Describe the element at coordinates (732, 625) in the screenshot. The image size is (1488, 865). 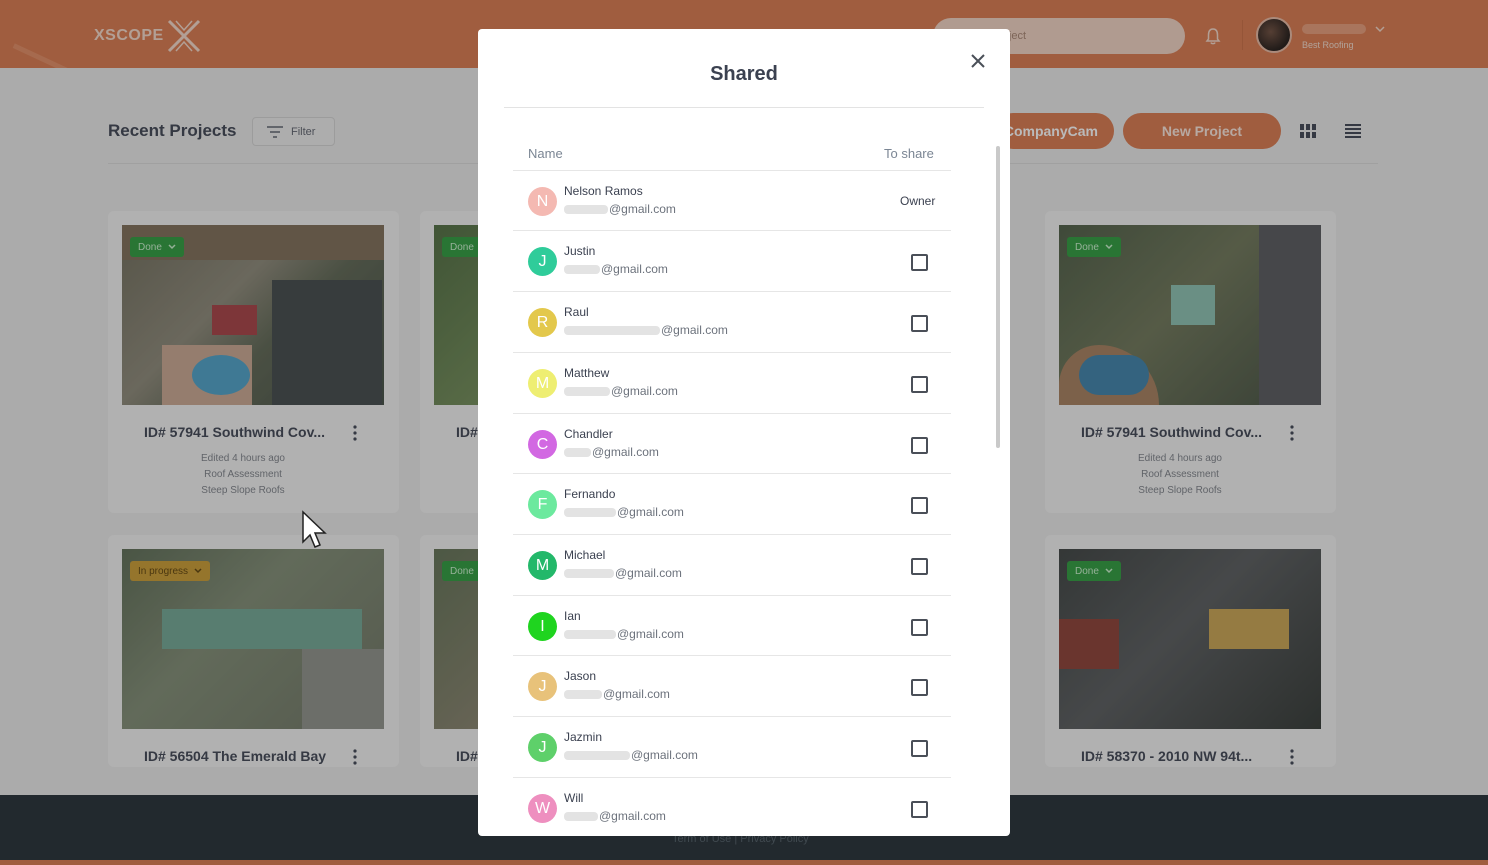
I see `list-item: I Ian @gmail.com` at that location.